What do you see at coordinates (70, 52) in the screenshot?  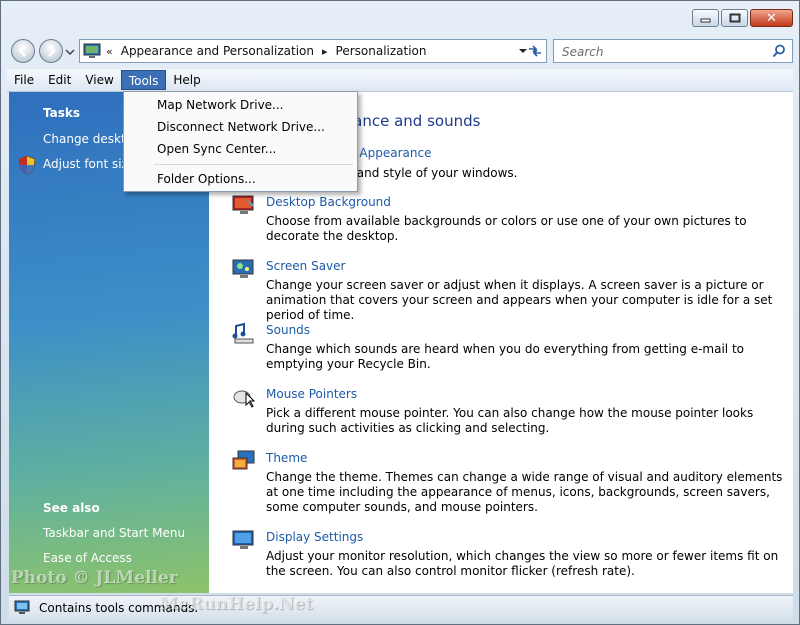 I see `recent-pages-chevron-icon` at bounding box center [70, 52].